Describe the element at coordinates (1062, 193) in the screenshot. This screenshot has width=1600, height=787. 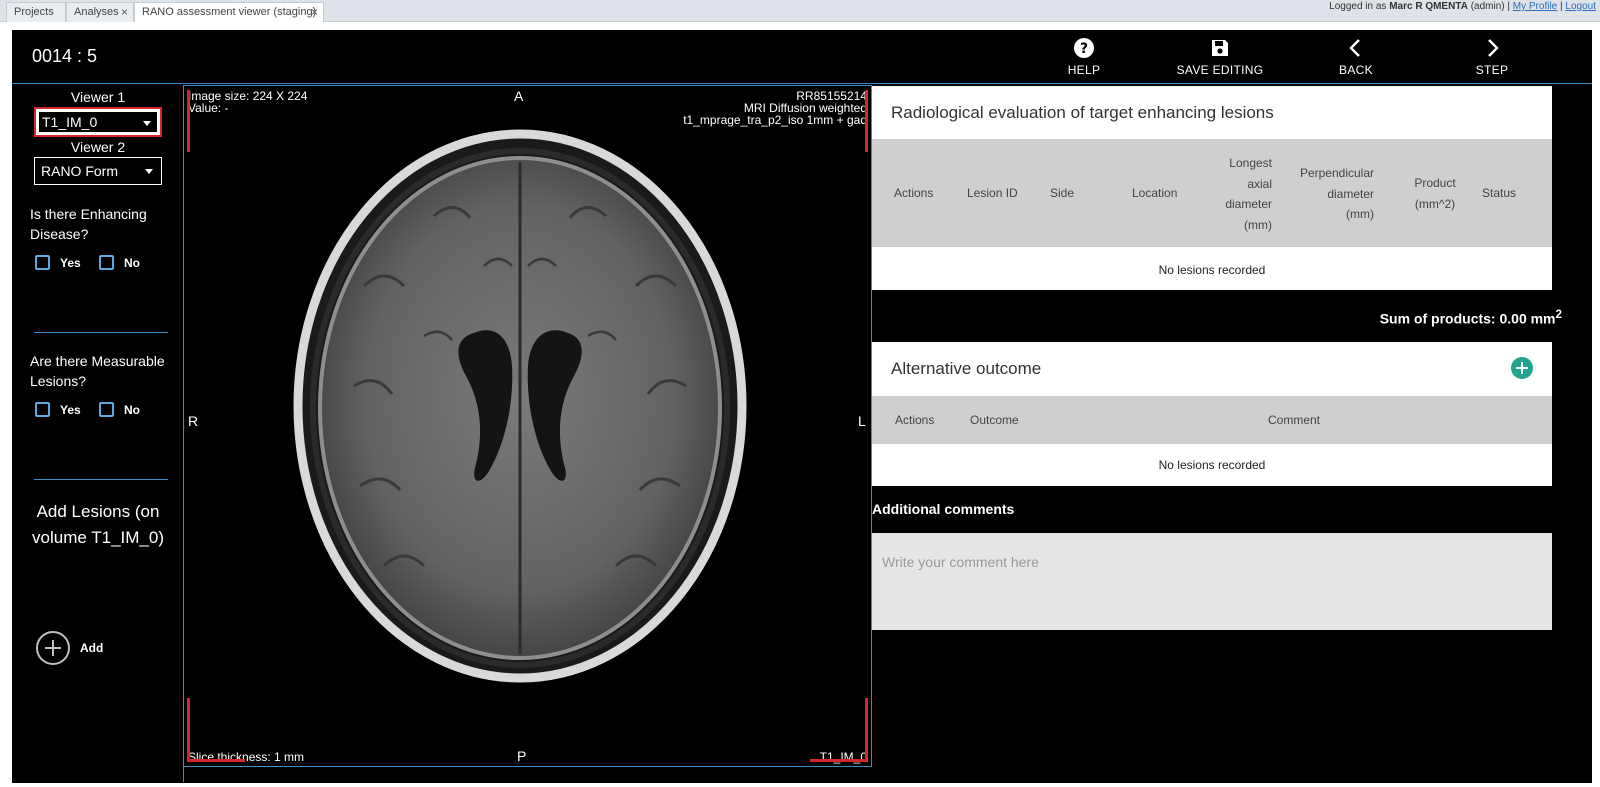
I see `col-side: Side` at that location.